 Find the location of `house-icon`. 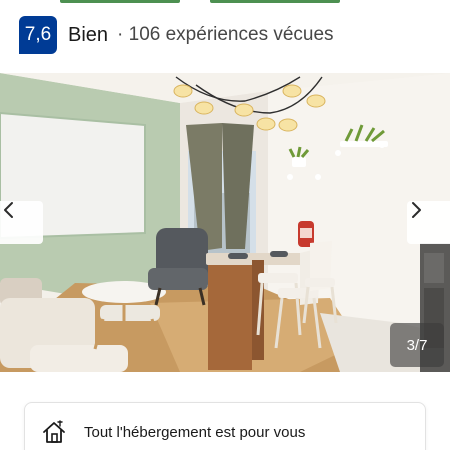

house-icon is located at coordinates (54, 431).